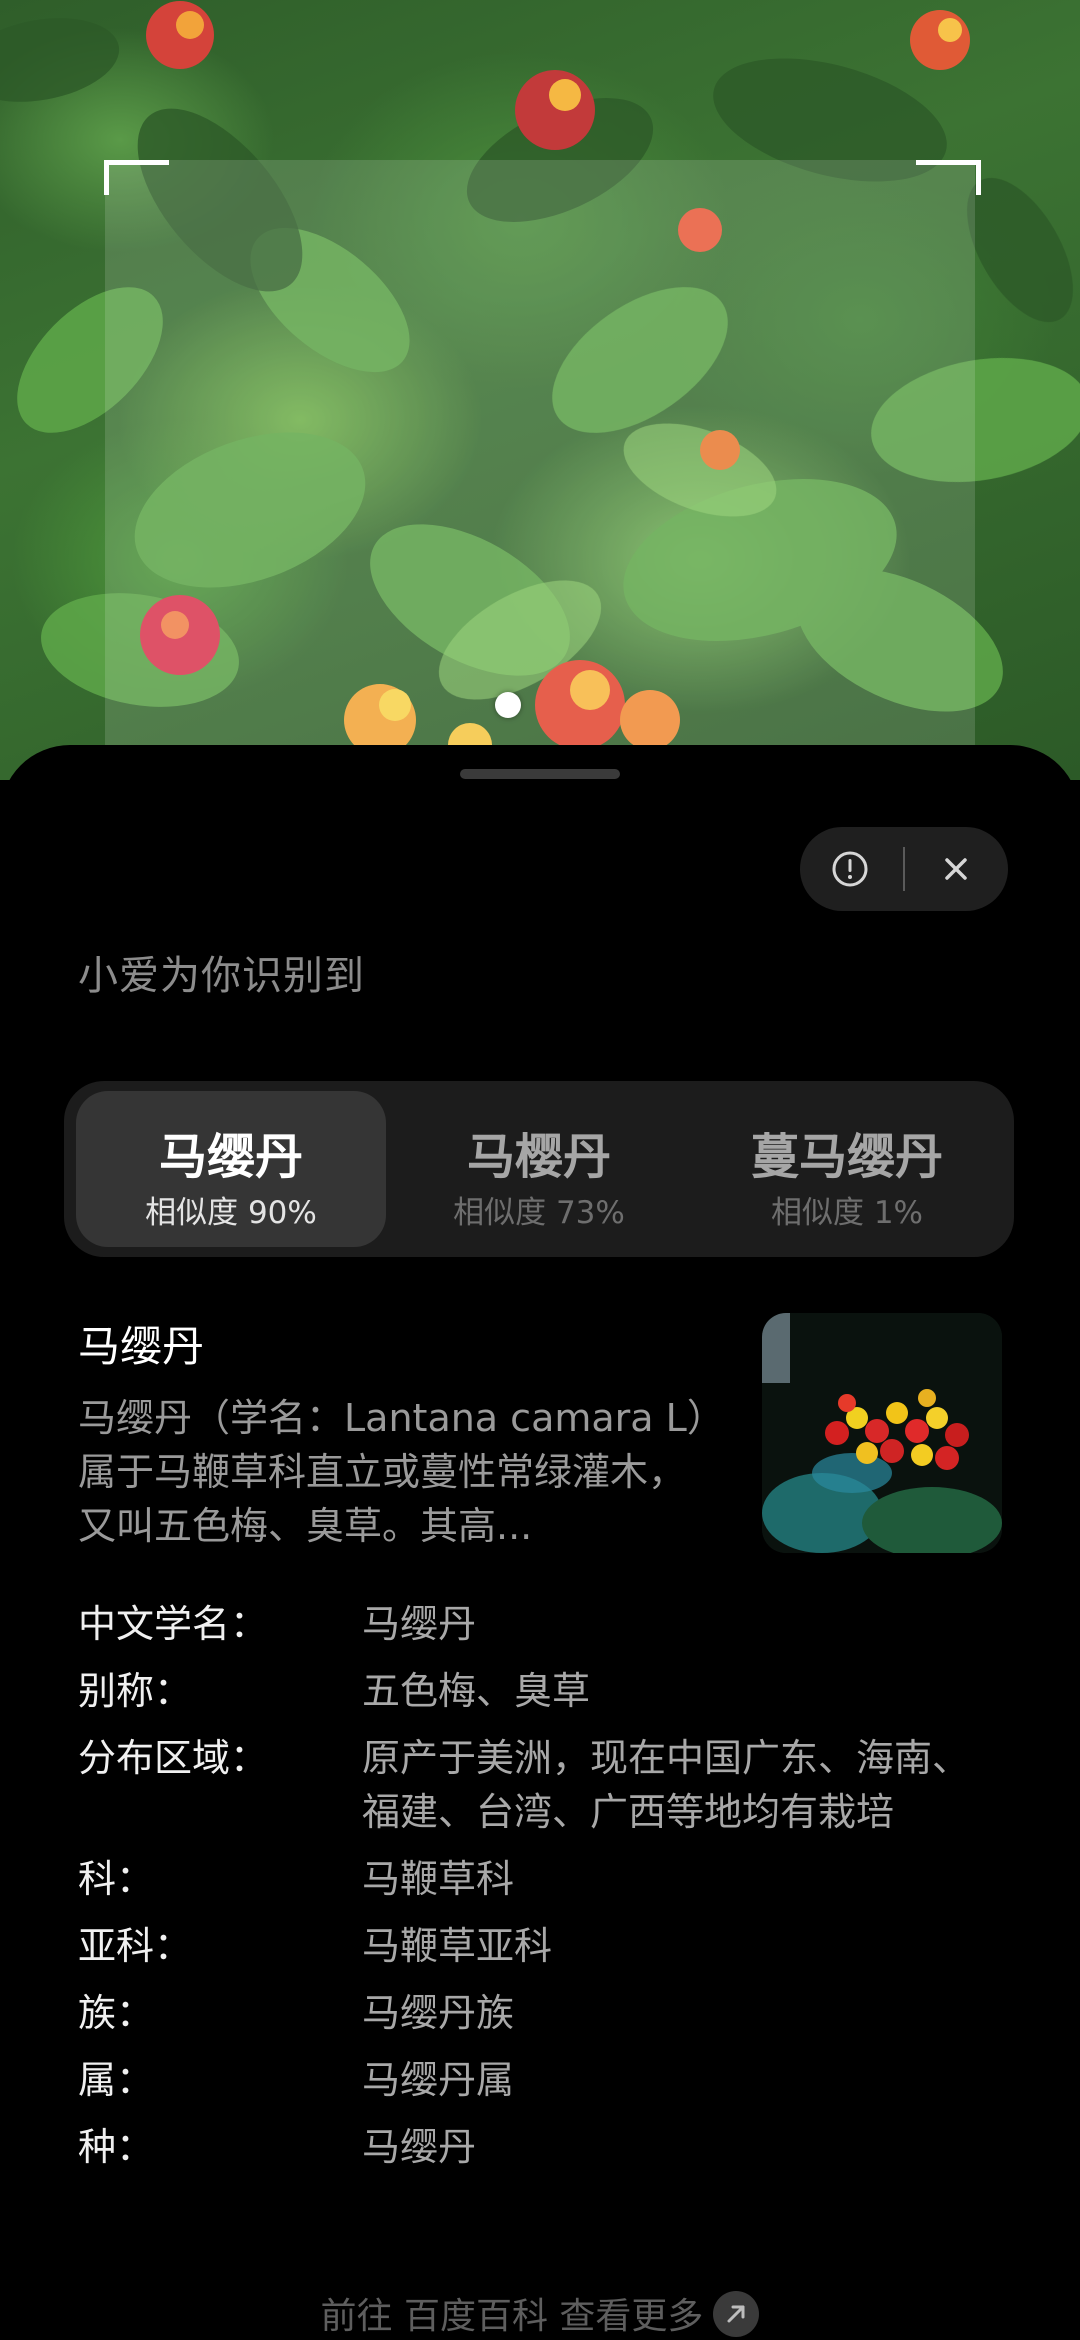 Image resolution: width=1080 pixels, height=2340 pixels. I want to click on exclamation-circle-icon, so click(850, 869).